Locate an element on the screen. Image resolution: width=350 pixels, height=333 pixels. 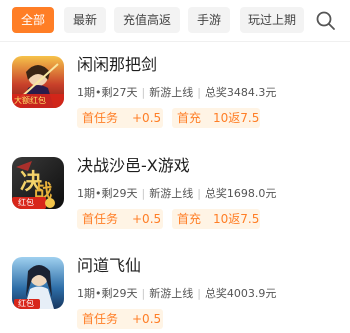
filter-chip-high-rebate: 充值高返 is located at coordinates (147, 20).